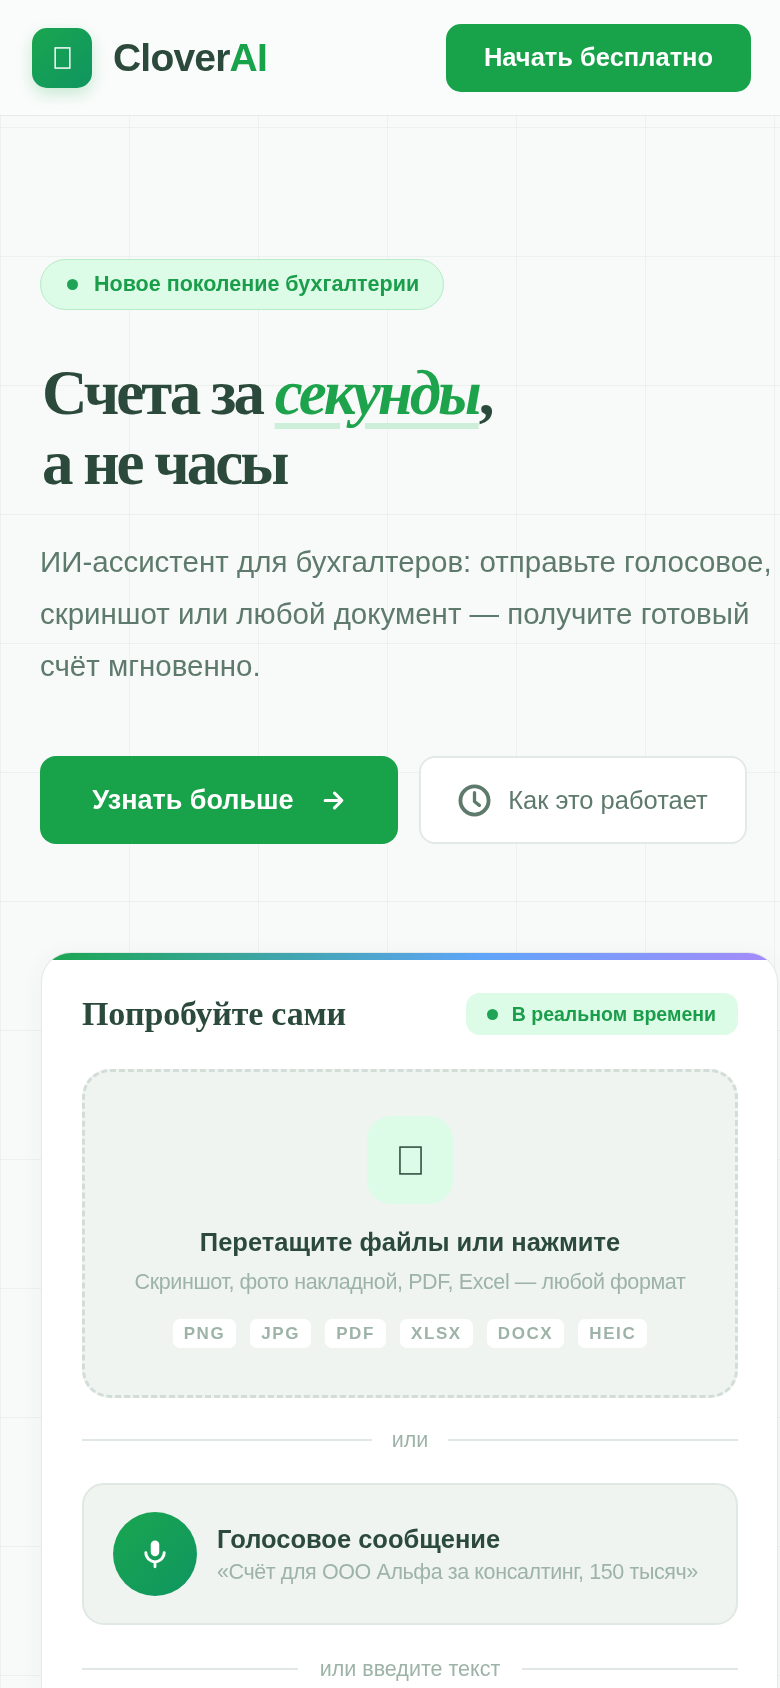  What do you see at coordinates (410, 1669) in the screenshot?
I see `text-input-divider-text: или введите текст` at bounding box center [410, 1669].